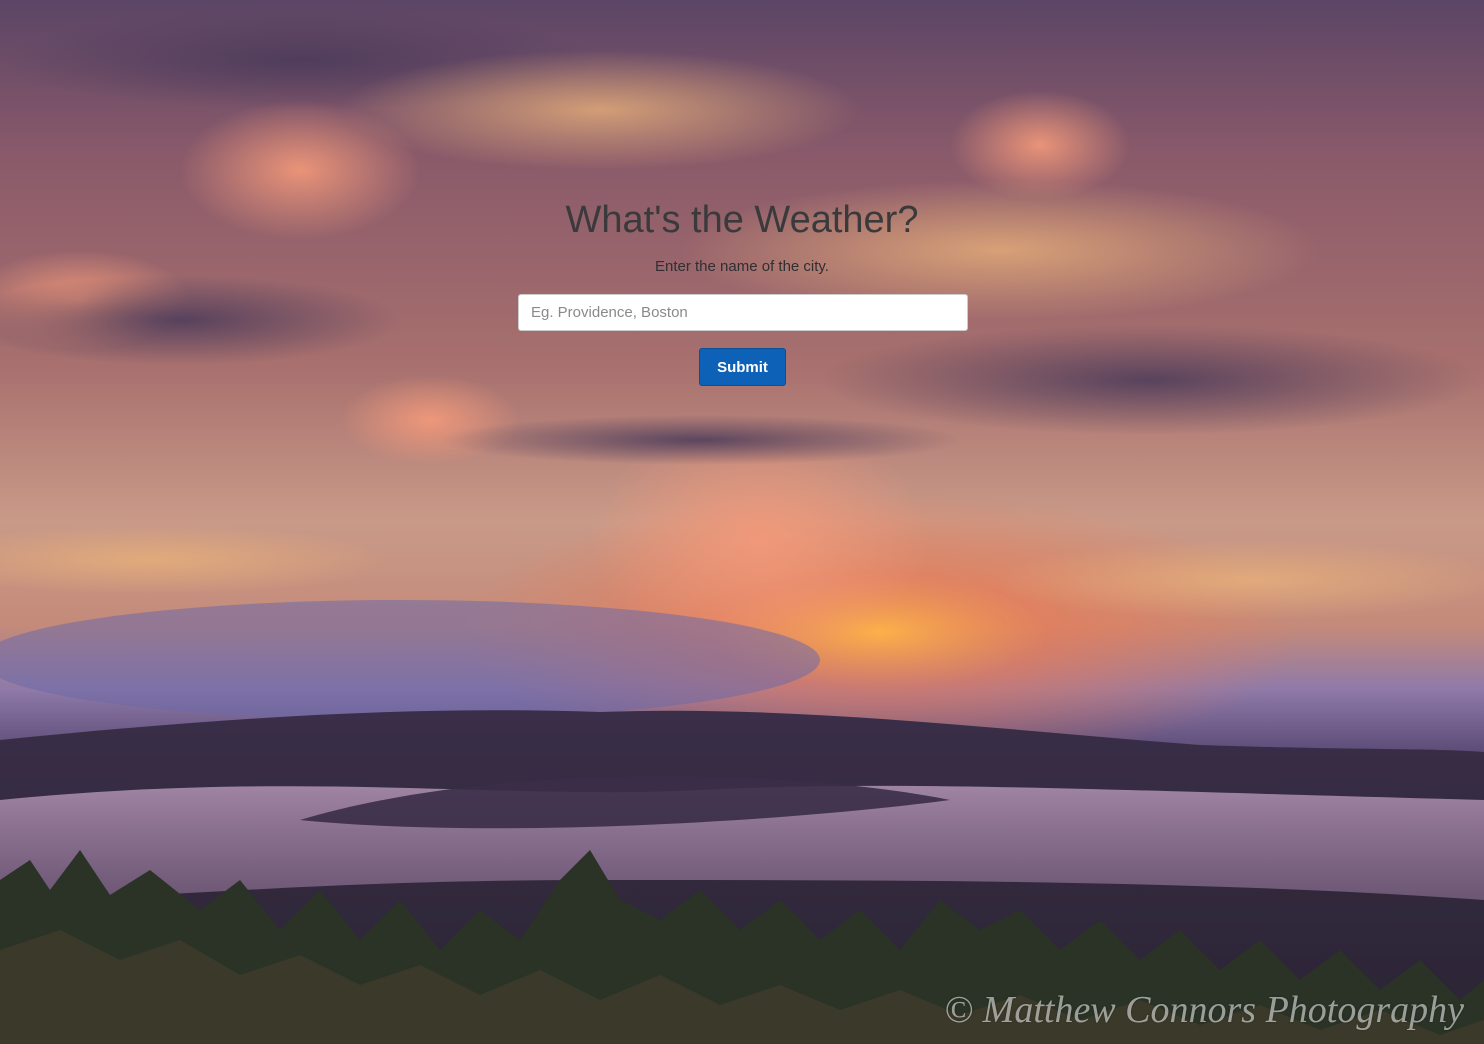  Describe the element at coordinates (1204, 1010) in the screenshot. I see `photographer-watermark: © Matthew Connors Photography` at that location.